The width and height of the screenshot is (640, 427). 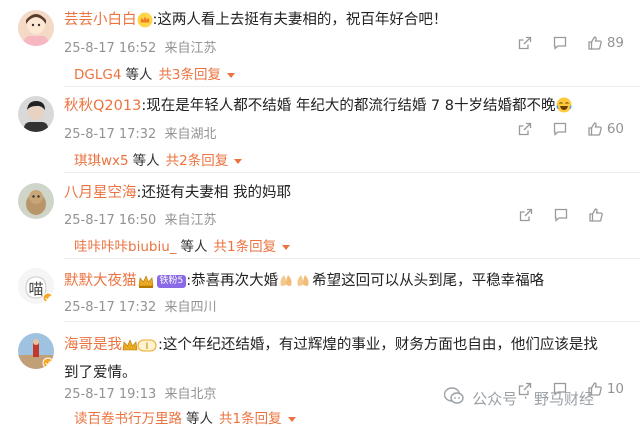 What do you see at coordinates (197, 161) in the screenshot?
I see `reply-count-link: 共2条回复` at bounding box center [197, 161].